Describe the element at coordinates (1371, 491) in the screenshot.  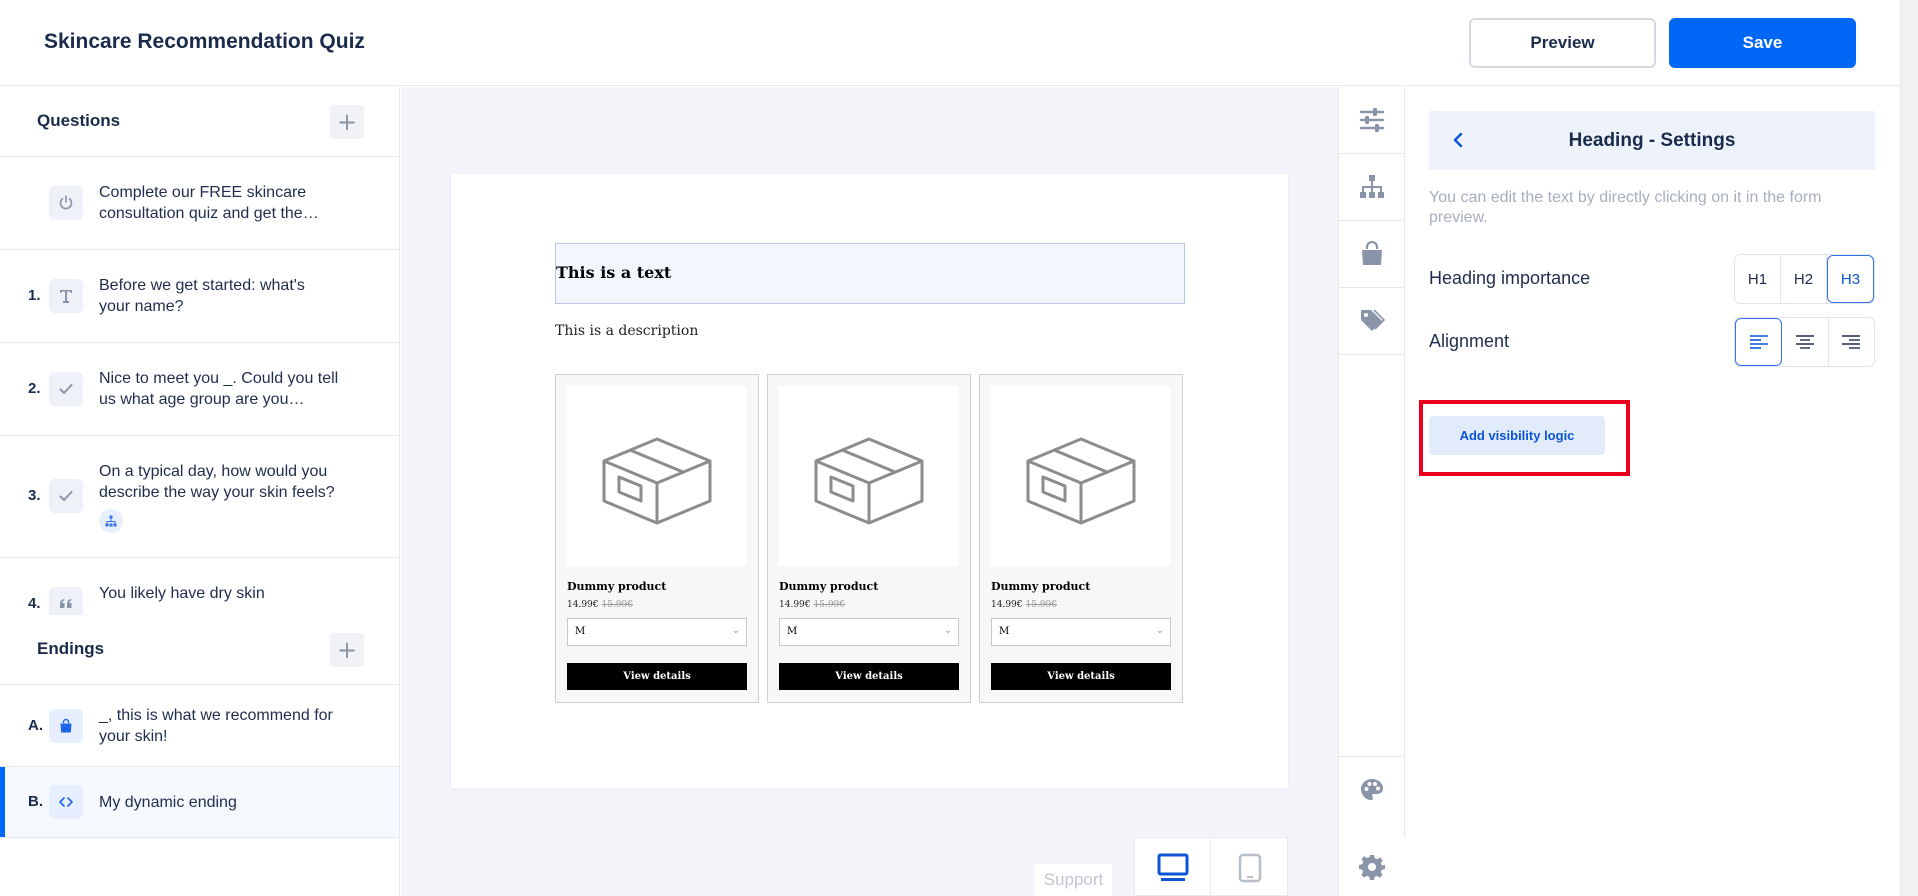
I see `tool-strip` at that location.